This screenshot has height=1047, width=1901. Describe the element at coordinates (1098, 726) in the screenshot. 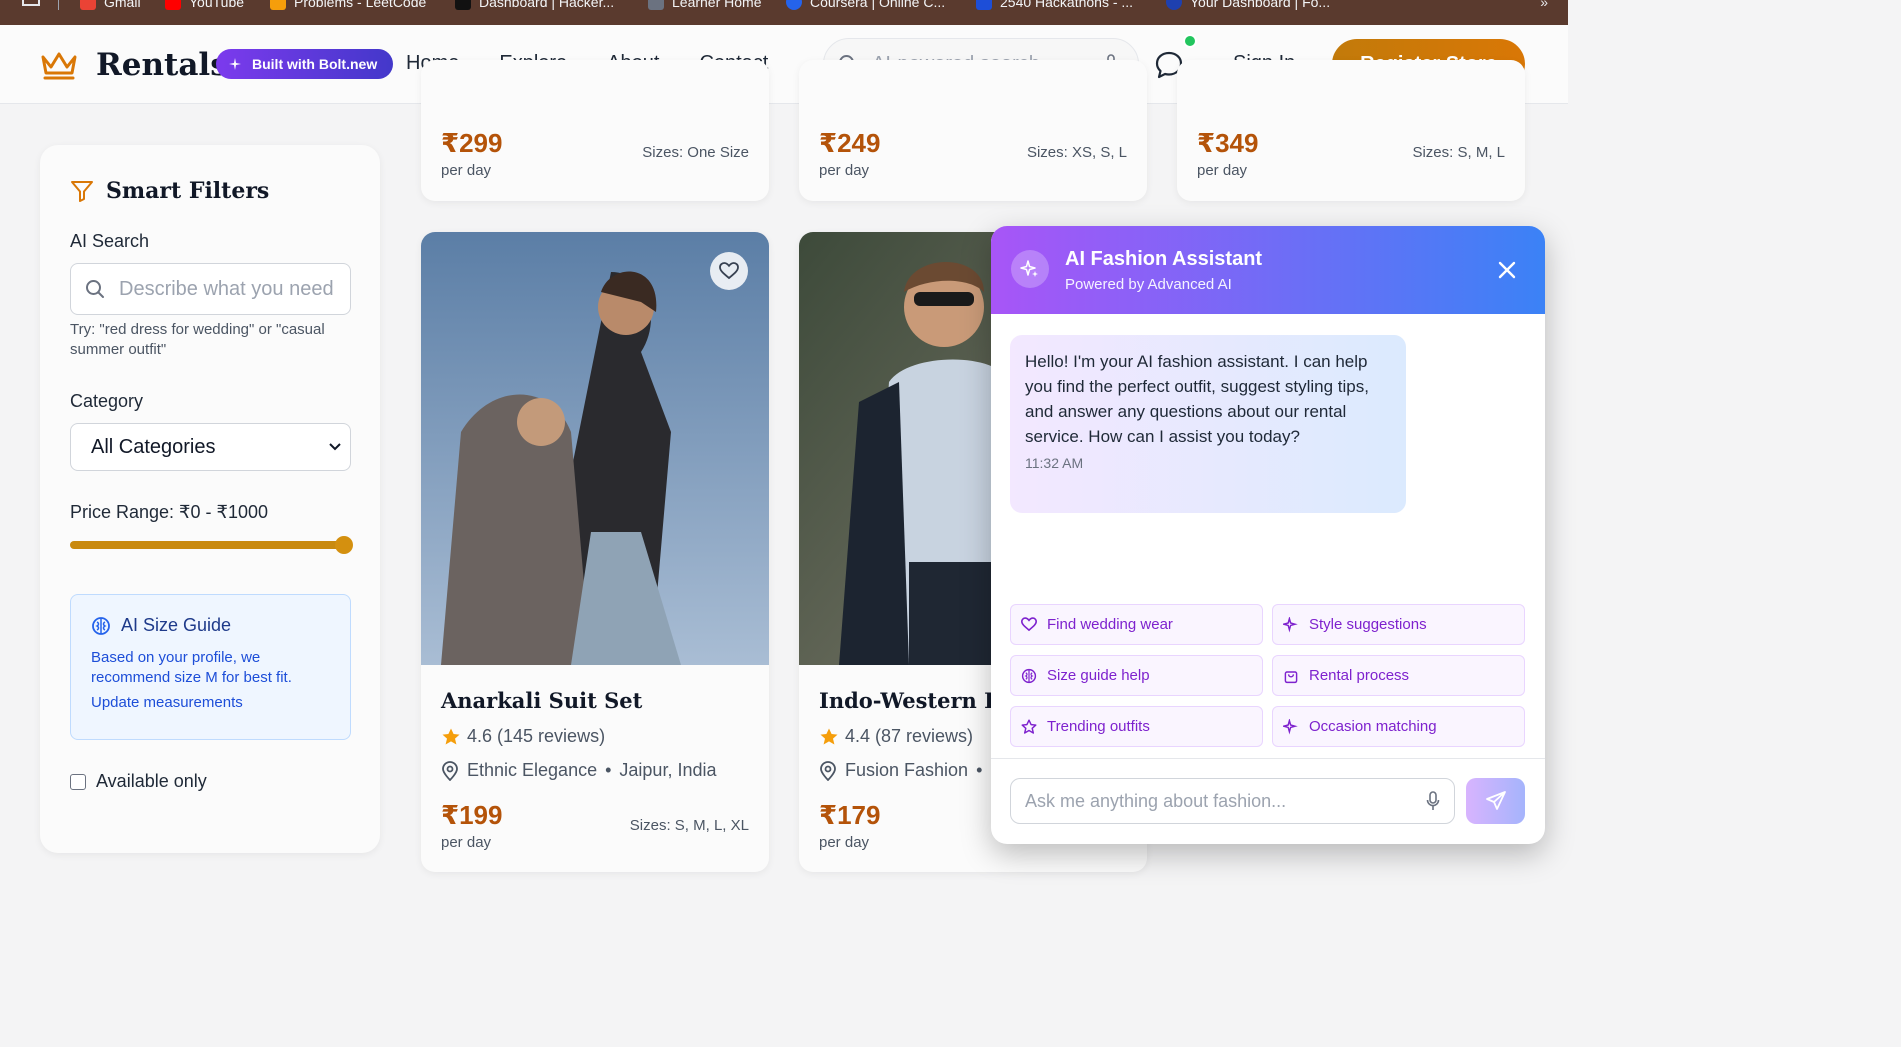

I see `chip-label: Trending outfits` at that location.